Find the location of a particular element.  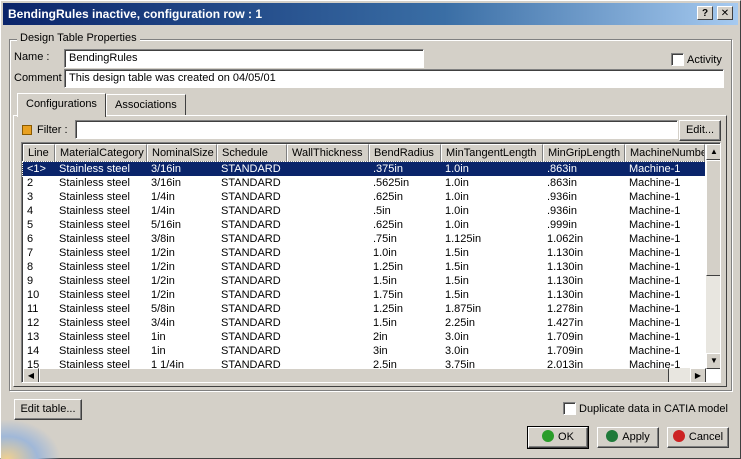

column-header: NominalSize is located at coordinates (182, 153).